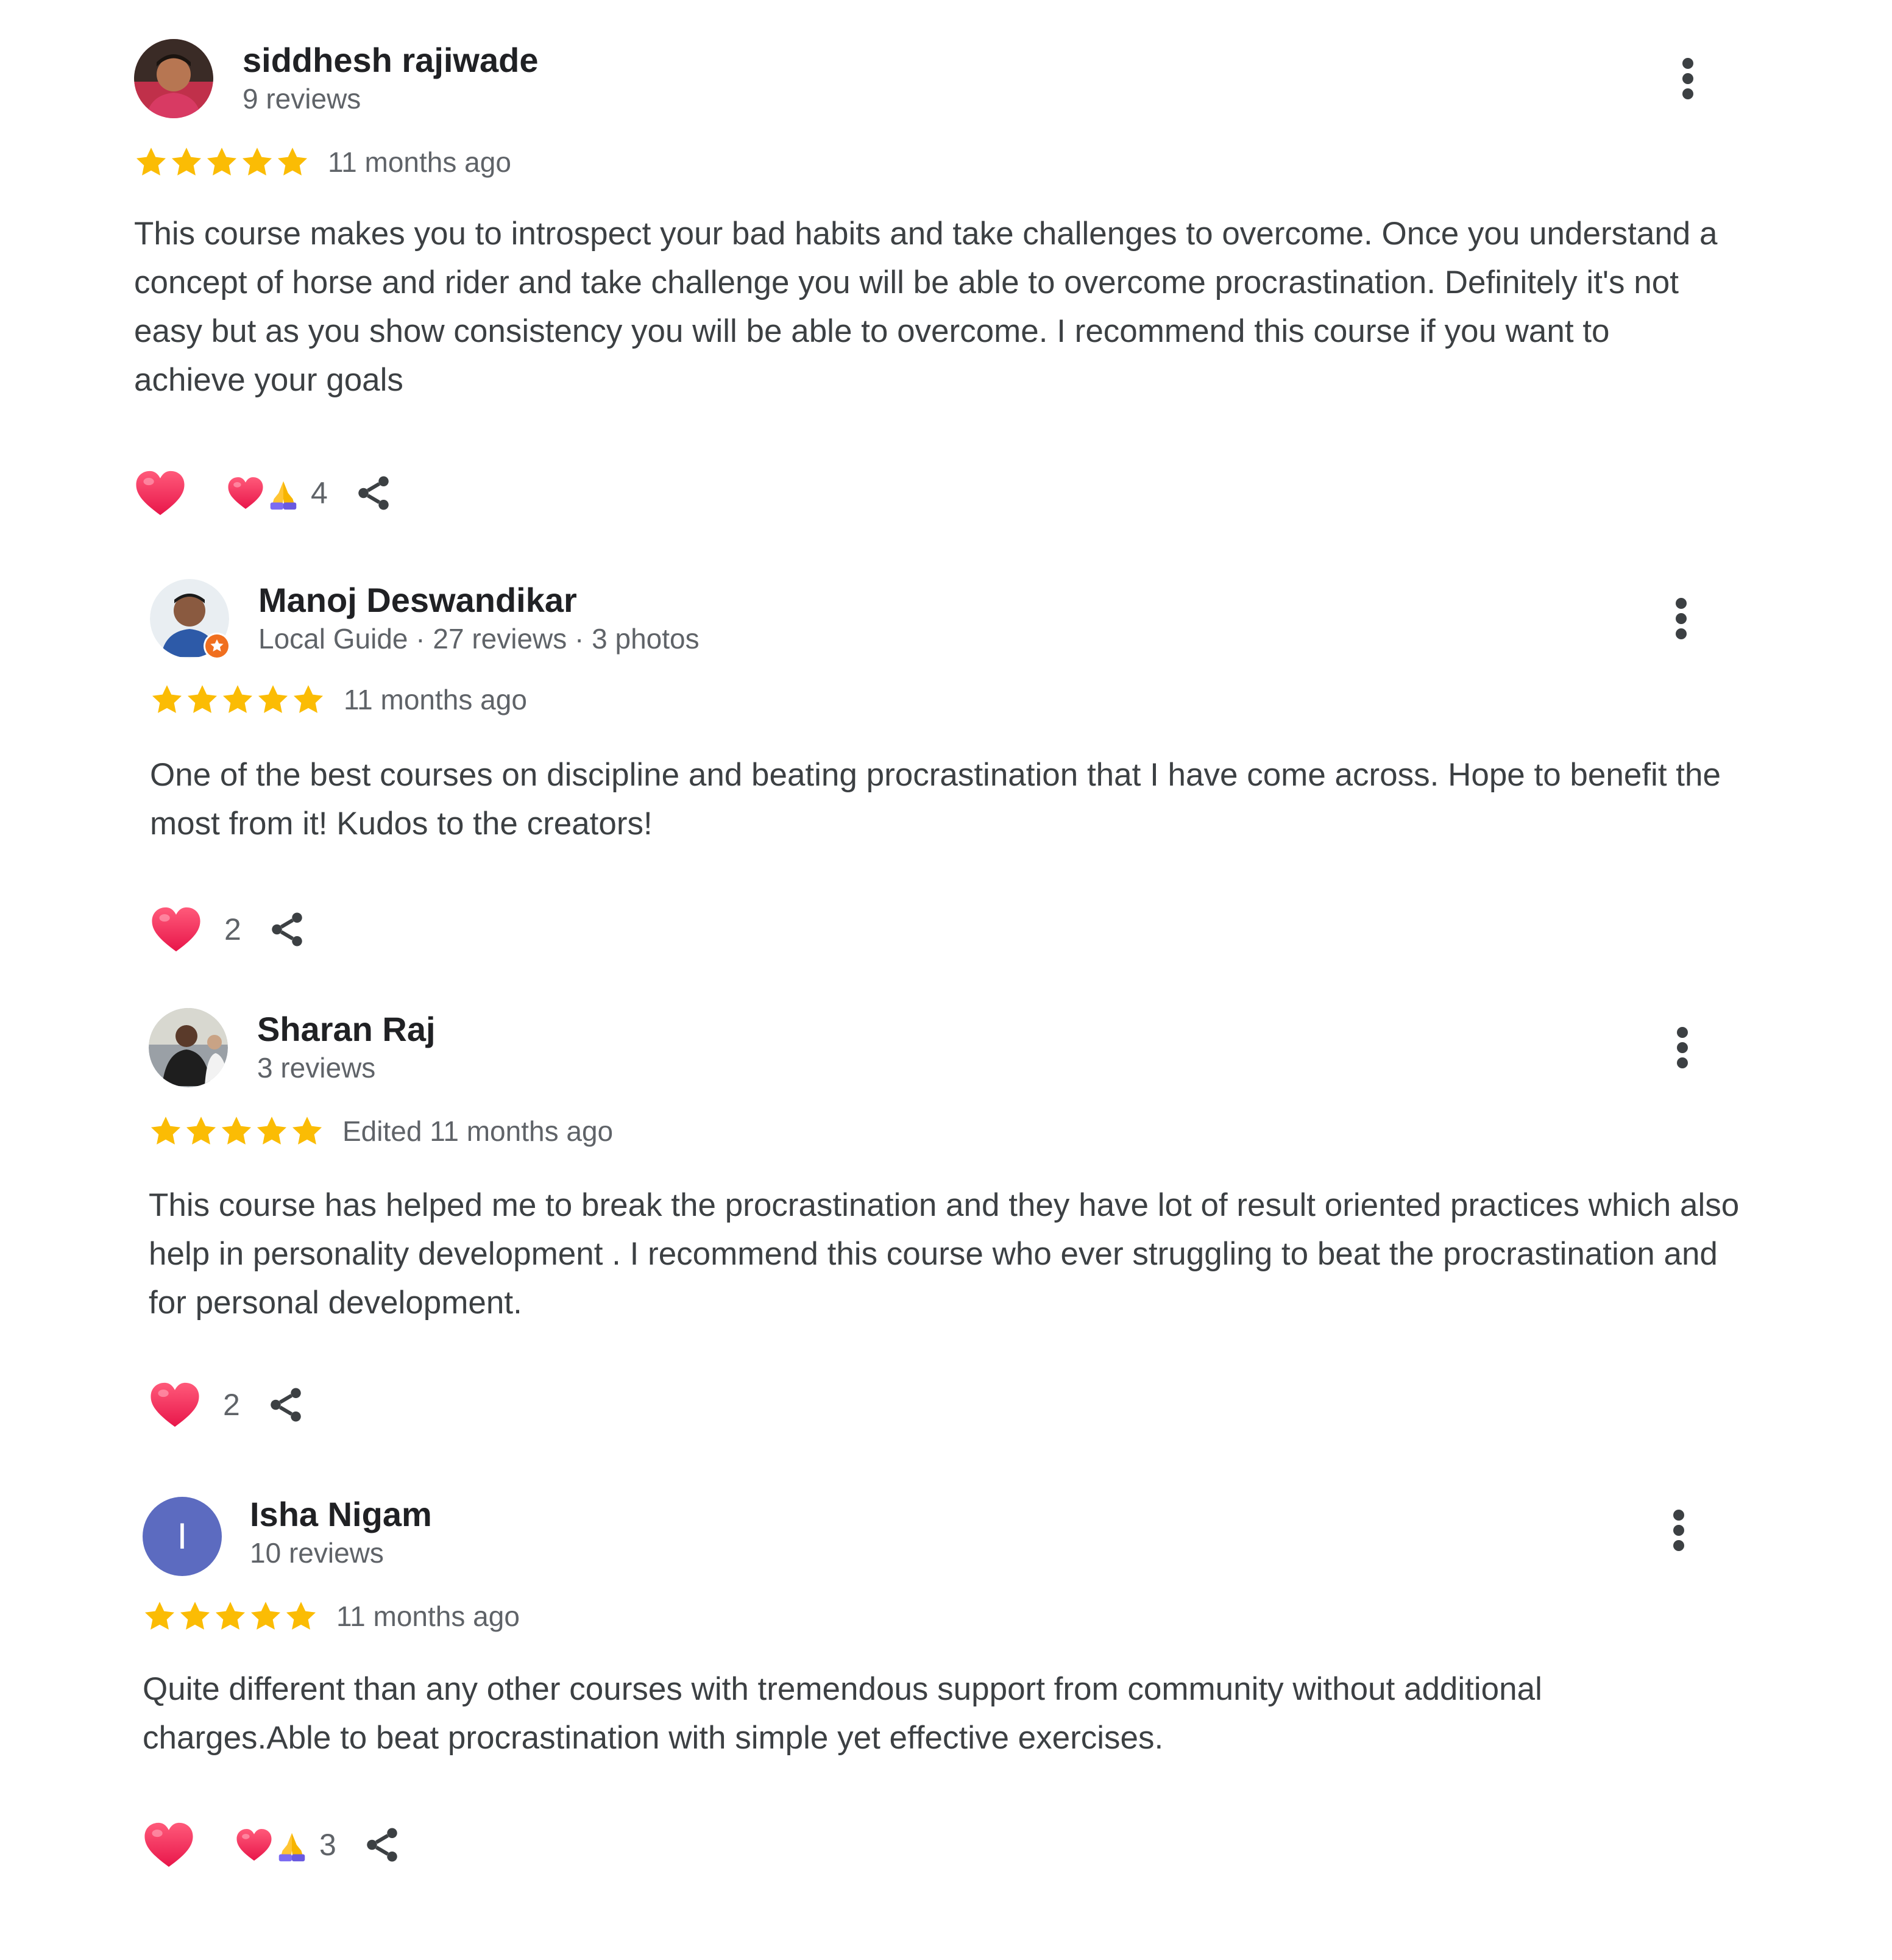 This screenshot has height=1960, width=1892. I want to click on reviewer-name: Sharan Raj, so click(346, 1029).